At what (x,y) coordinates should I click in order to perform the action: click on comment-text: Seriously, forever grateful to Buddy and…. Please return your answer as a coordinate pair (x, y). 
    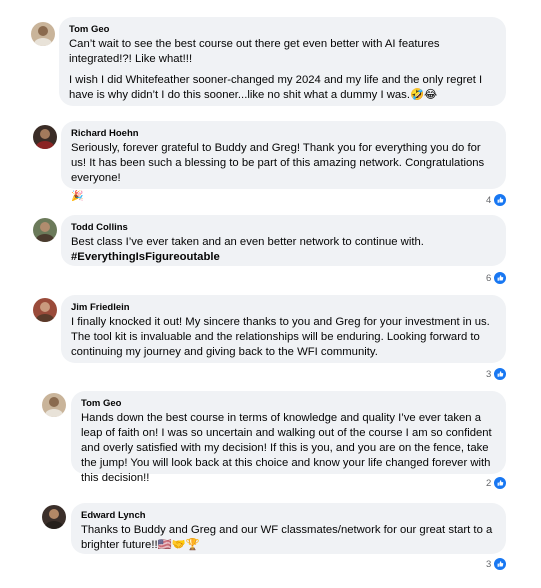
    Looking at the image, I should click on (283, 163).